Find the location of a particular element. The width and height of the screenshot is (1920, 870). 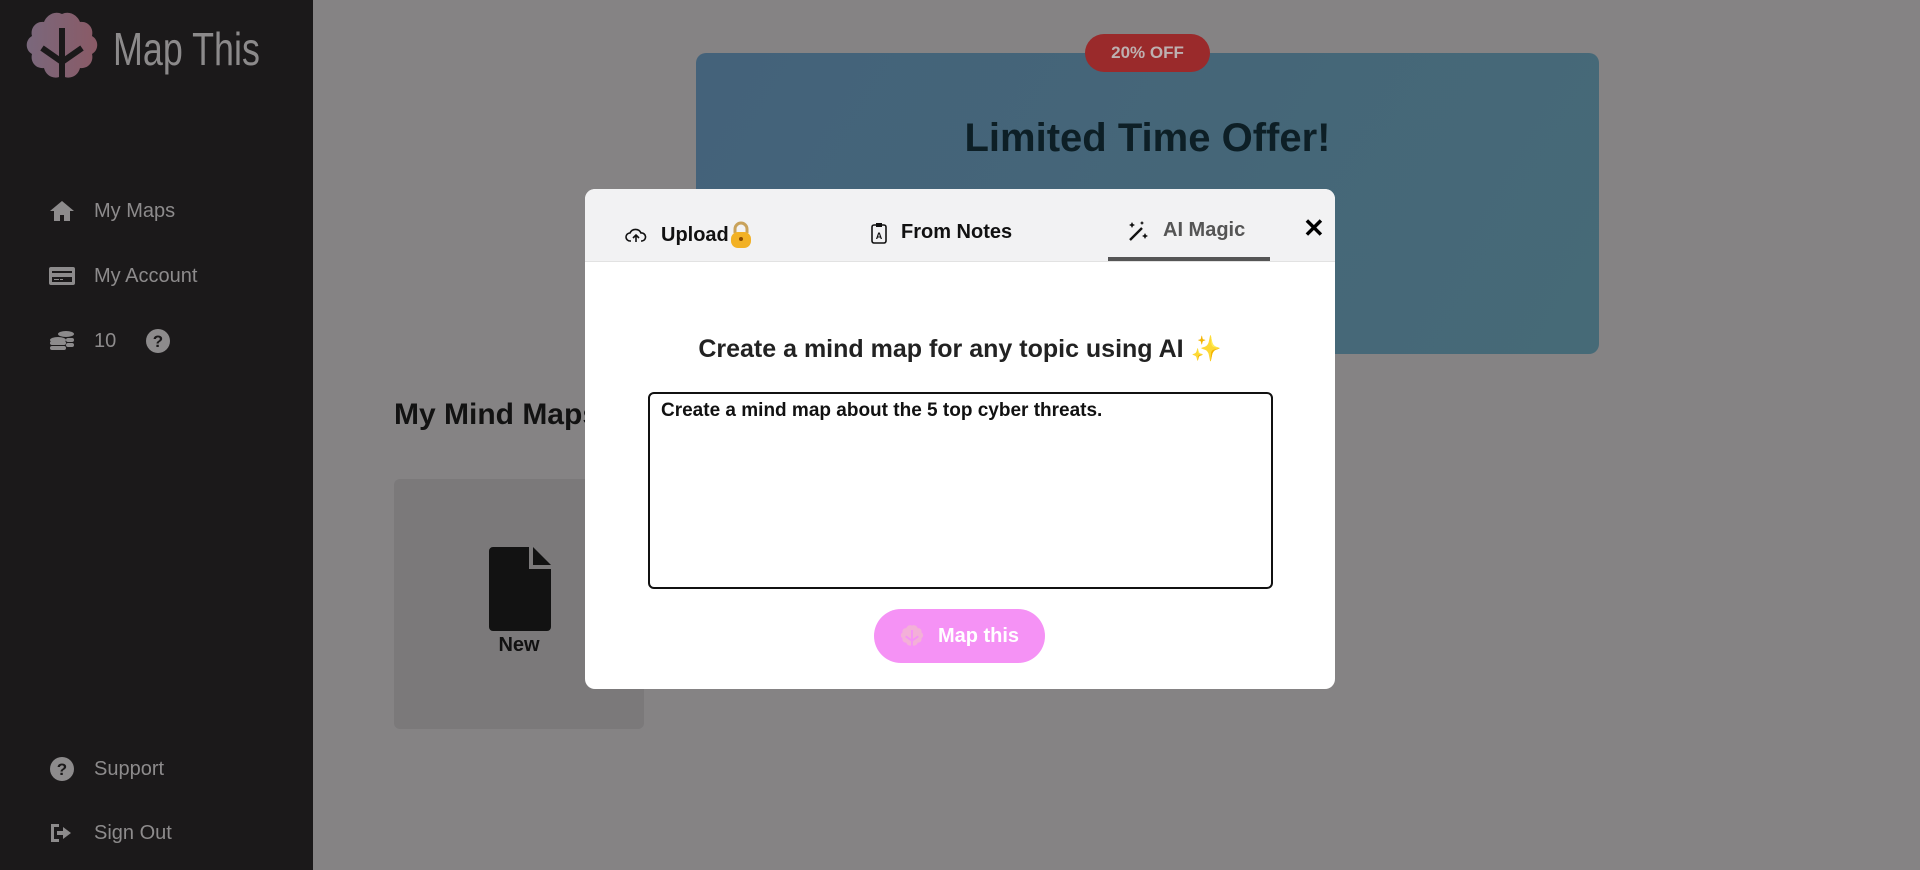

tab-upload: Upload is located at coordinates (696, 235).